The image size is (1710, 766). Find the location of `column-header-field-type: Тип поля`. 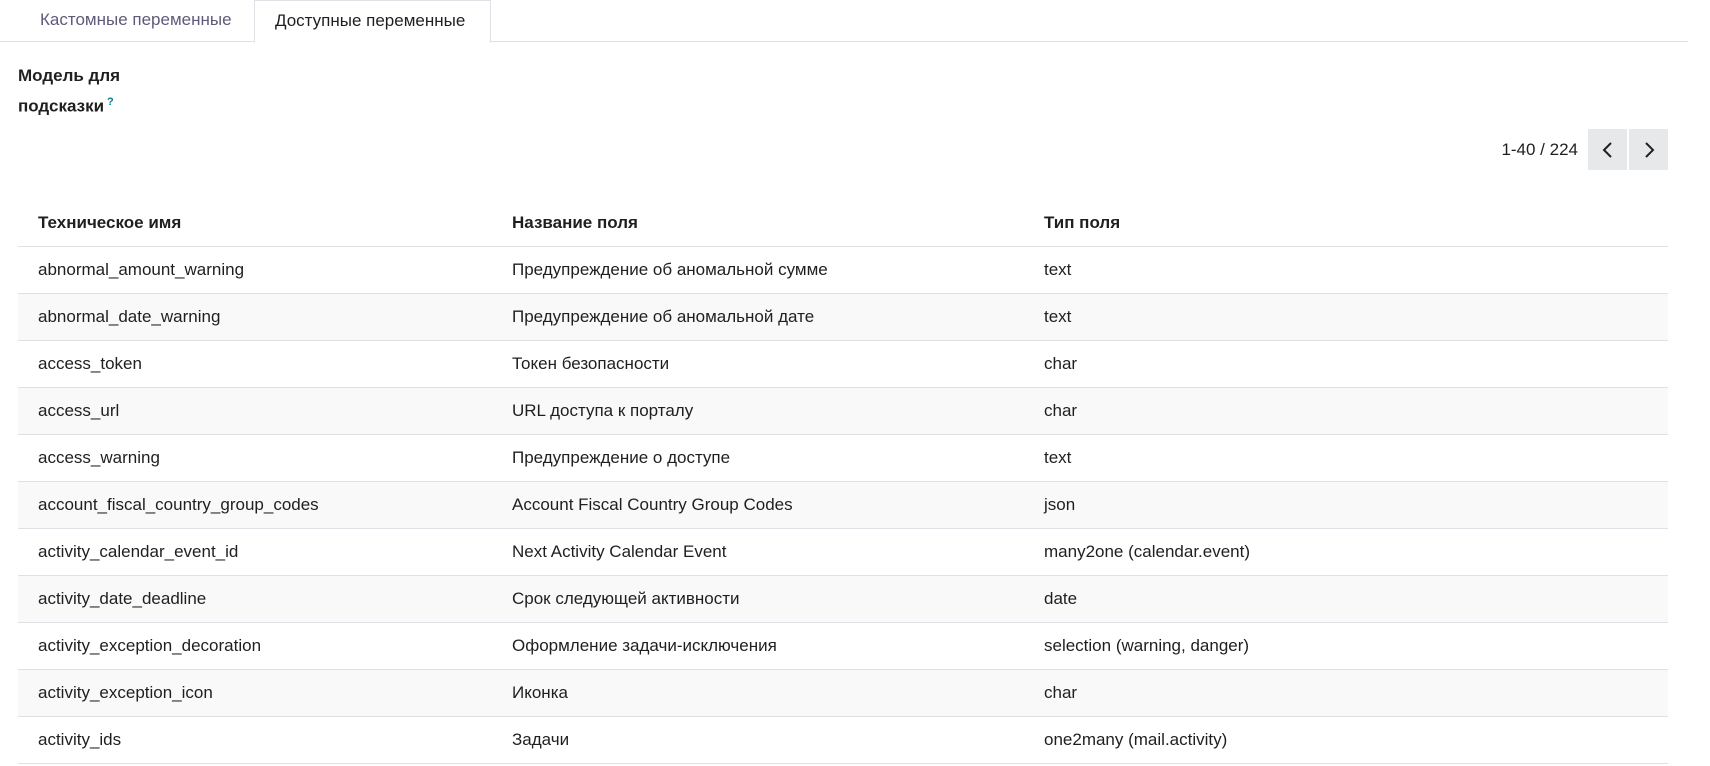

column-header-field-type: Тип поля is located at coordinates (1346, 223).